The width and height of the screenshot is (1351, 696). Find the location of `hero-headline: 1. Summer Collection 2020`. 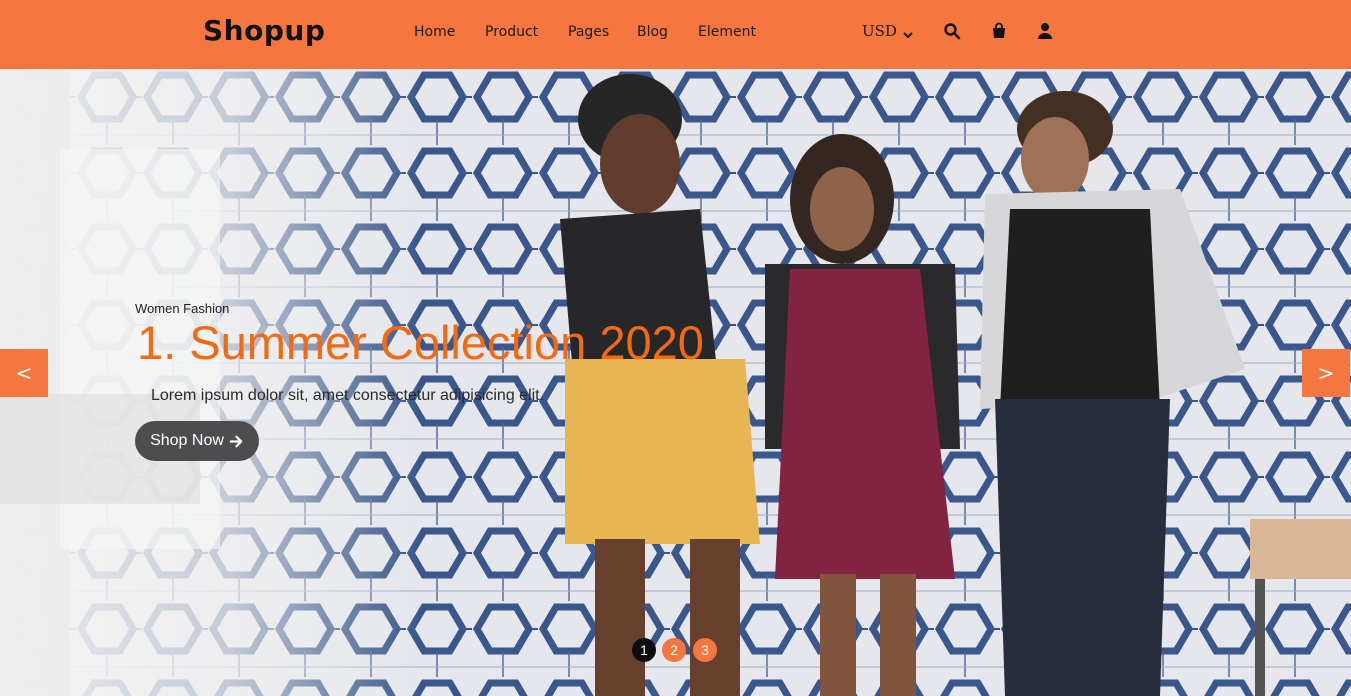

hero-headline: 1. Summer Collection 2020 is located at coordinates (420, 342).